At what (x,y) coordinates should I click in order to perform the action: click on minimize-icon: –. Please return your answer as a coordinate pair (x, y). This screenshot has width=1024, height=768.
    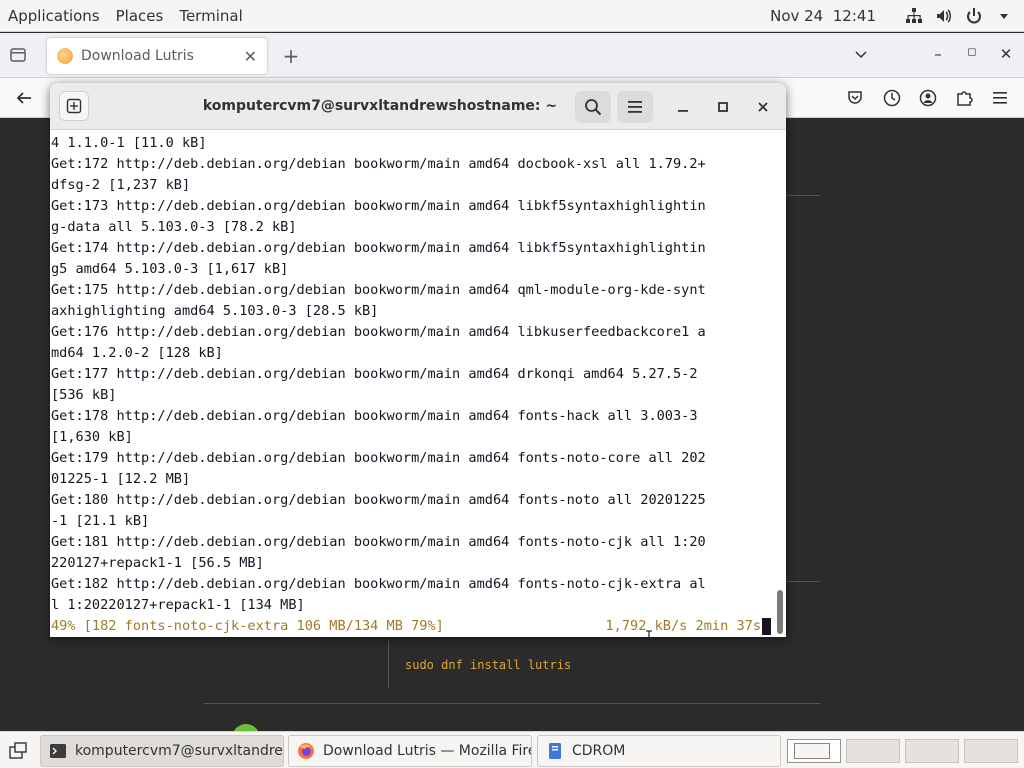
    Looking at the image, I should click on (938, 55).